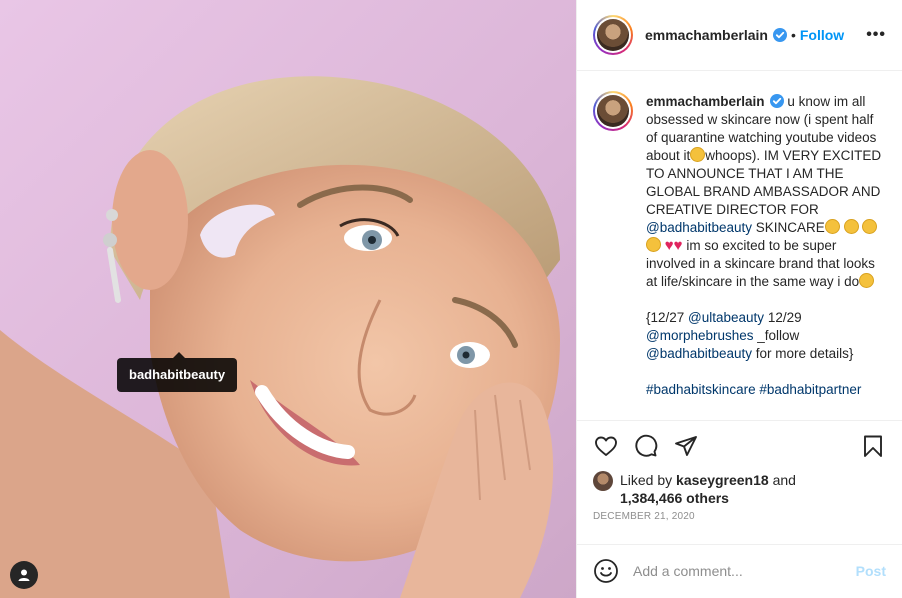 This screenshot has height=598, width=902. I want to click on post-header: emmachamberlain • Follow •••, so click(739, 35).